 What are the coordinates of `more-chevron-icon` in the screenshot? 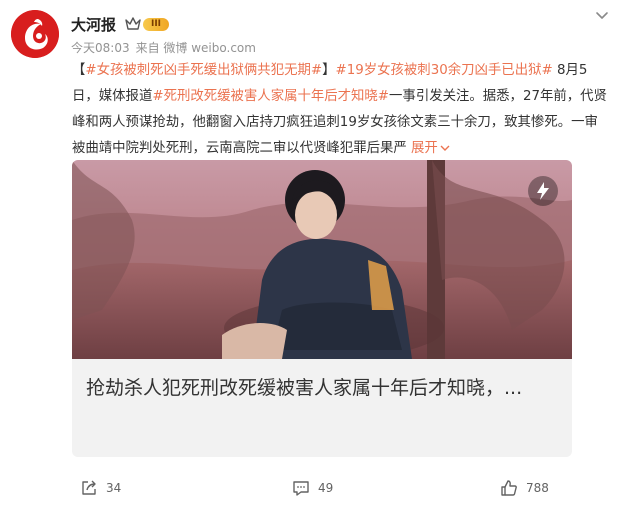 It's located at (602, 15).